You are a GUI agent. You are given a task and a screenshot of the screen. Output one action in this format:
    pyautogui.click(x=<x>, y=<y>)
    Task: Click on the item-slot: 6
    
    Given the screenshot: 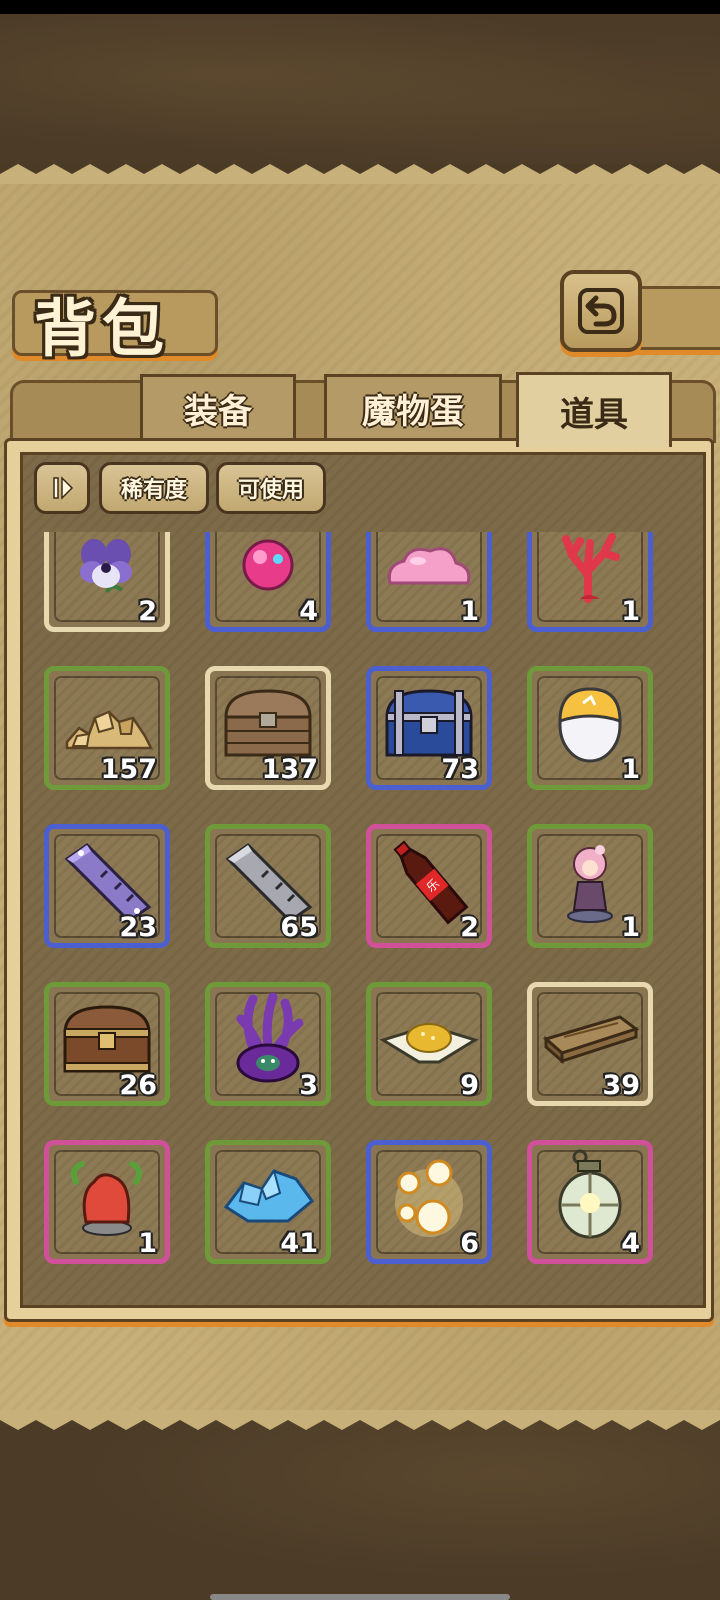 What is the action you would take?
    pyautogui.click(x=429, y=1202)
    